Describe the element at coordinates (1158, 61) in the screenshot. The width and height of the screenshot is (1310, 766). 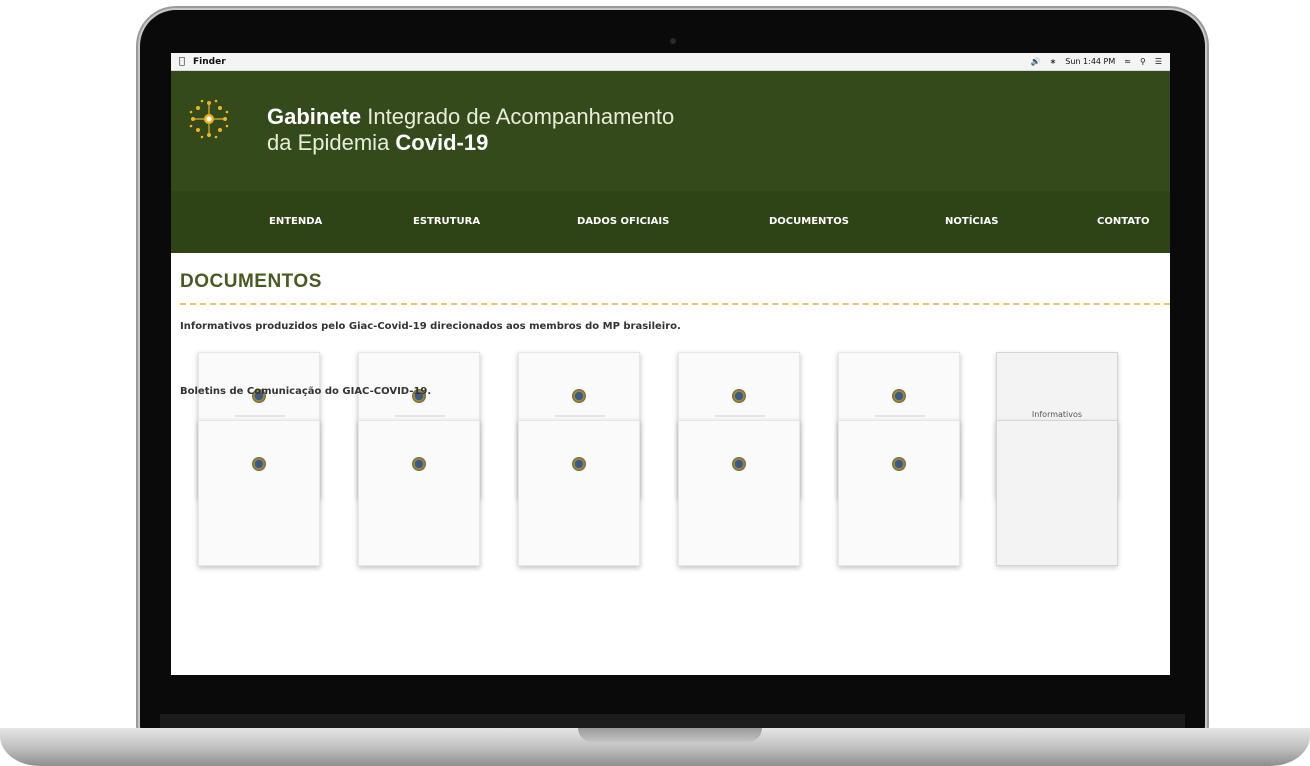
I see `list-icon: ☰` at that location.